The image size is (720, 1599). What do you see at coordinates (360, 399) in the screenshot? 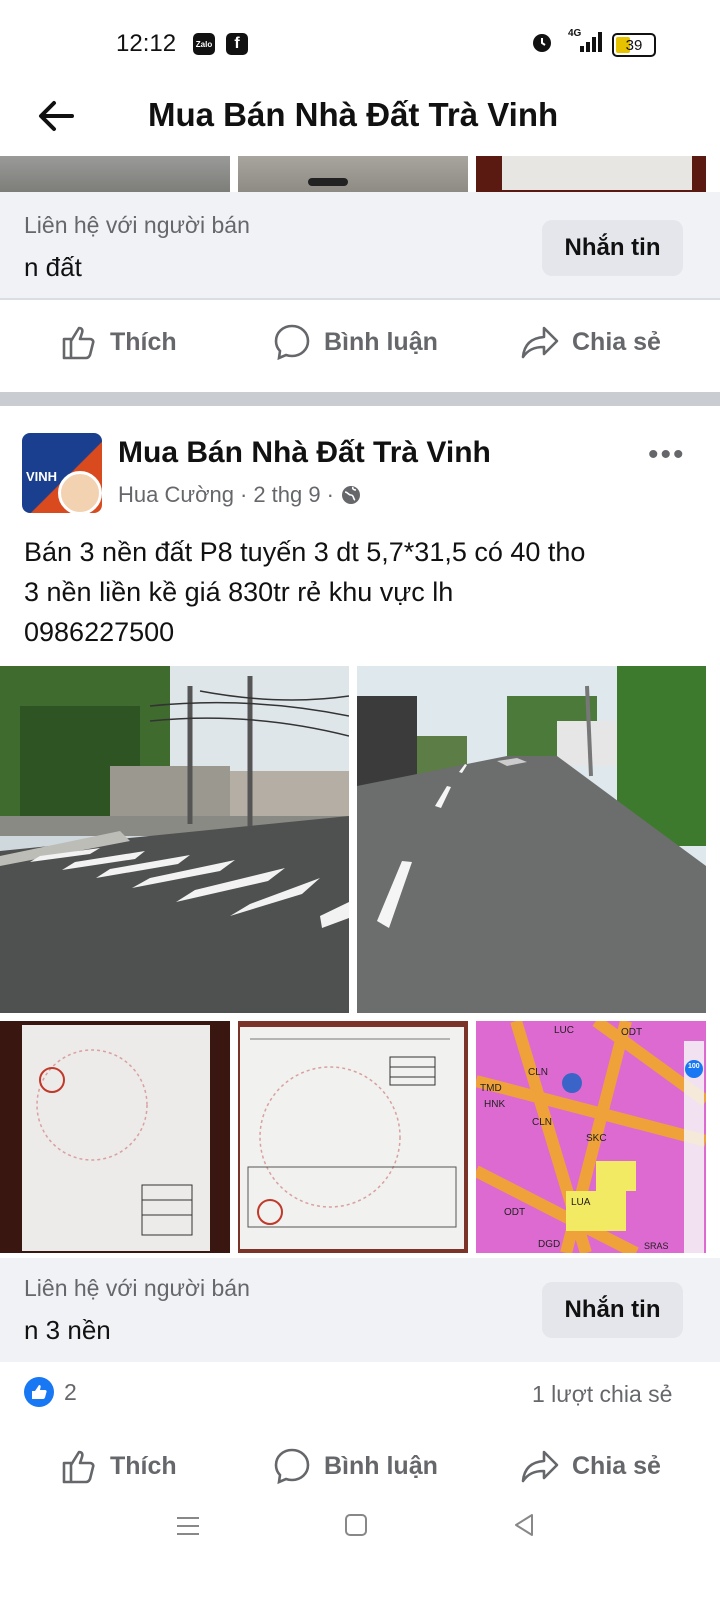
I see `post-separator` at bounding box center [360, 399].